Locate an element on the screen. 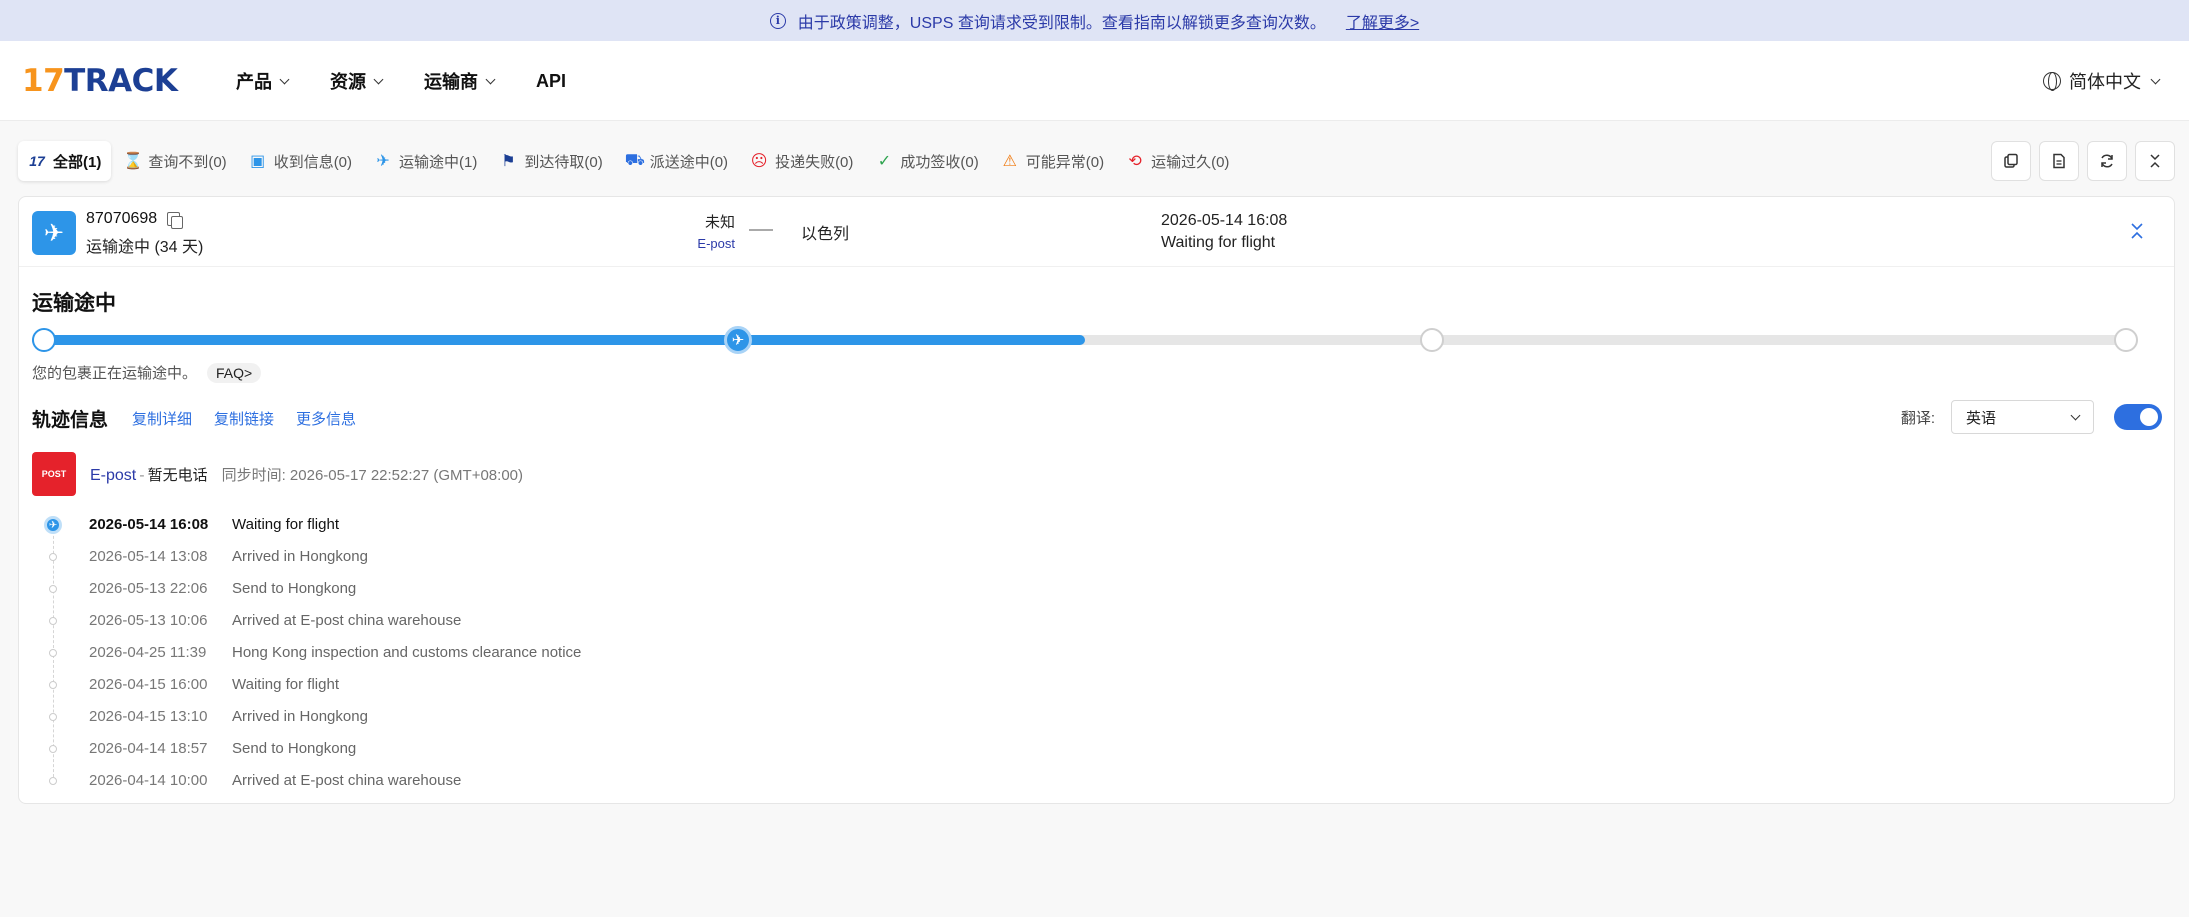 The width and height of the screenshot is (2189, 917). event-time: 2026-05-14 16:08 is located at coordinates (149, 524).